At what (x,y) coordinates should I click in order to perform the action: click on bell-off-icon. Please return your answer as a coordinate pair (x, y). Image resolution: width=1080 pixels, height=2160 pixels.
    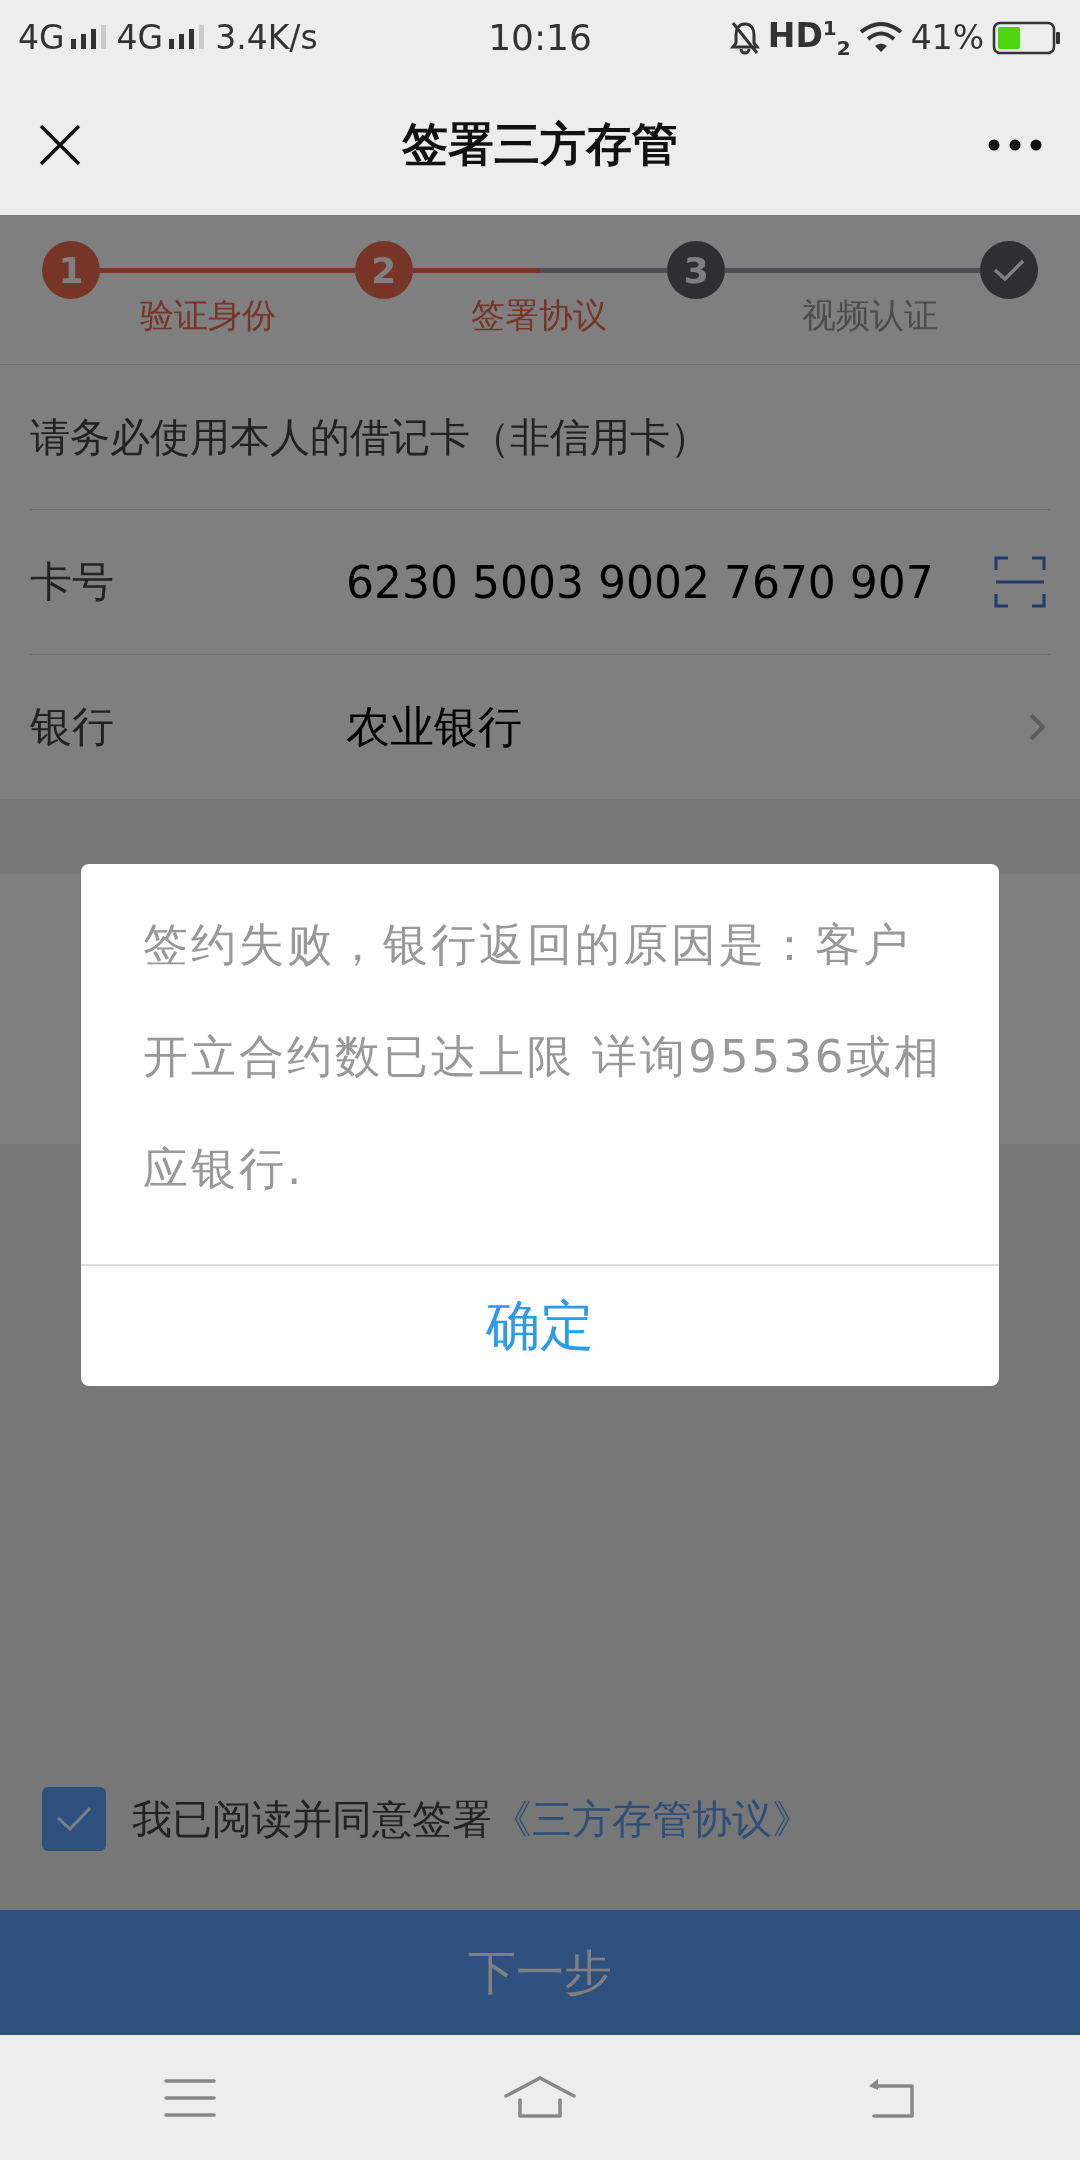
    Looking at the image, I should click on (744, 37).